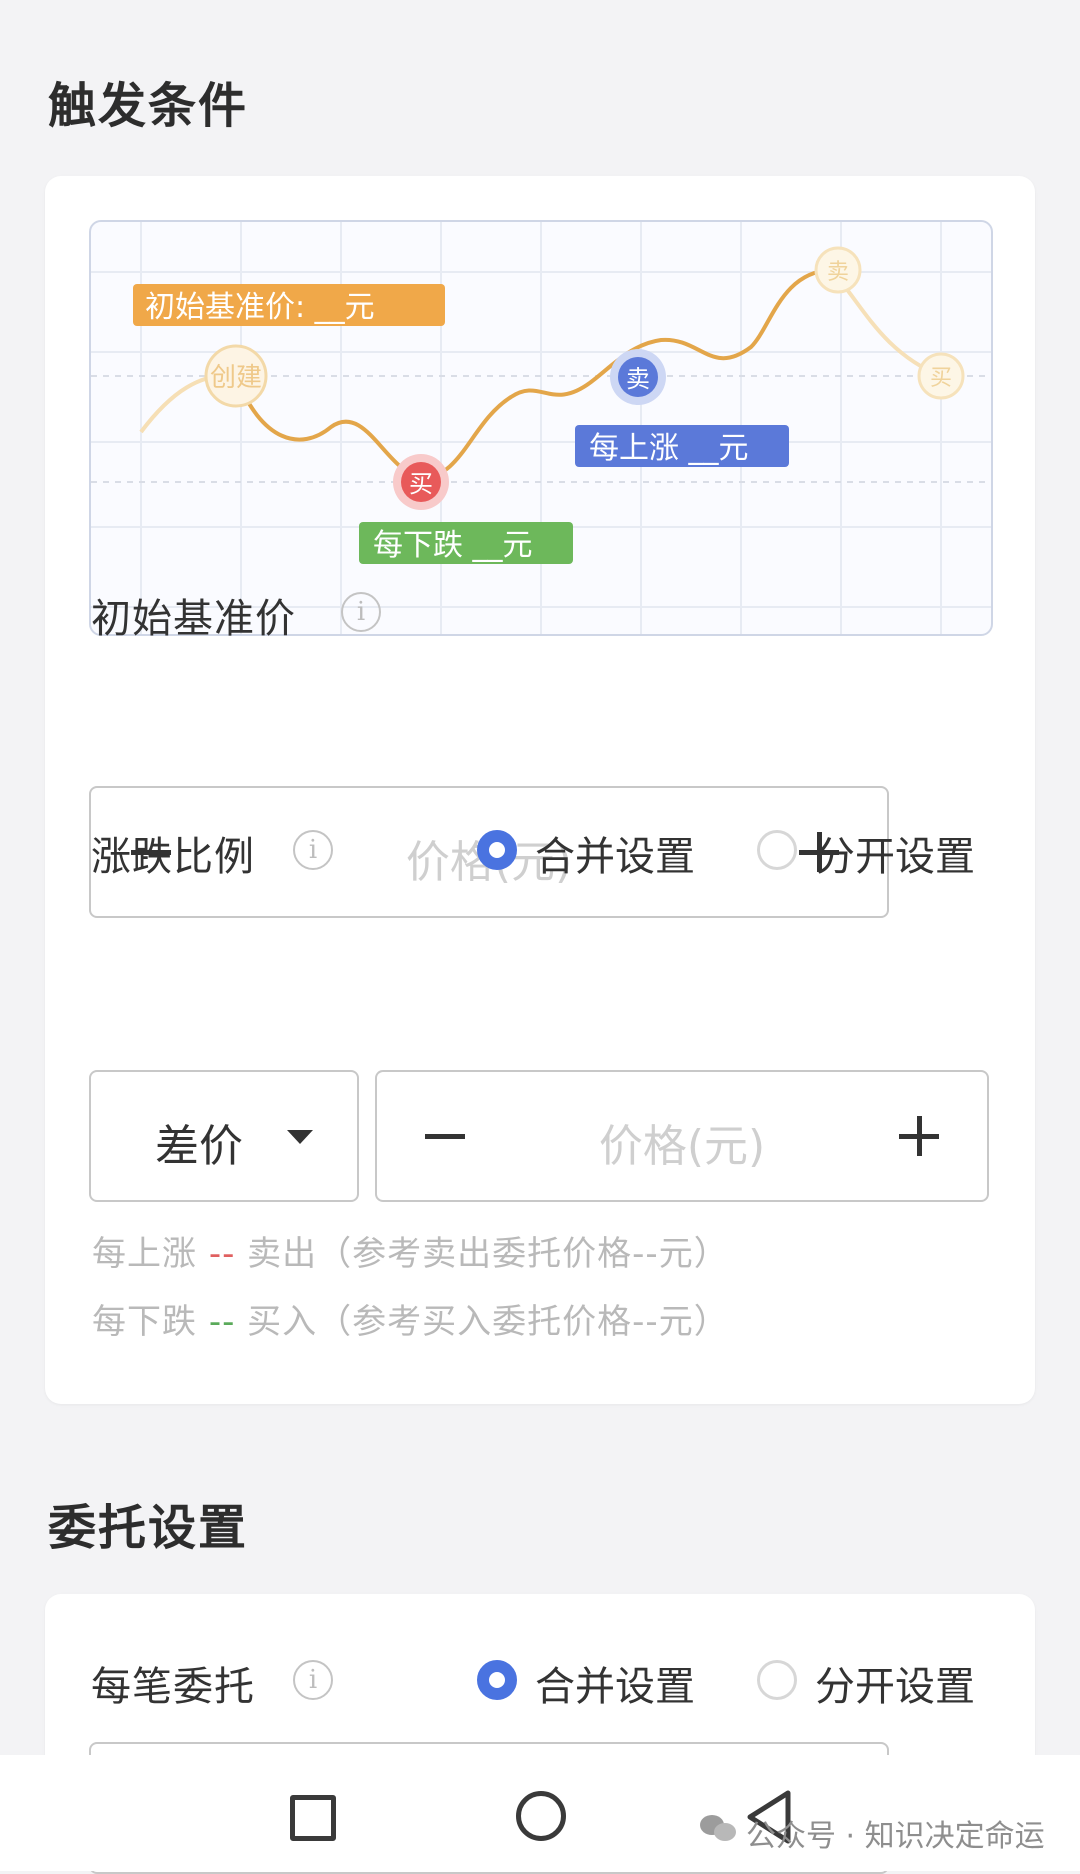 The width and height of the screenshot is (1080, 1874). I want to click on per-order-merge-label: 合并设置, so click(615, 1687).